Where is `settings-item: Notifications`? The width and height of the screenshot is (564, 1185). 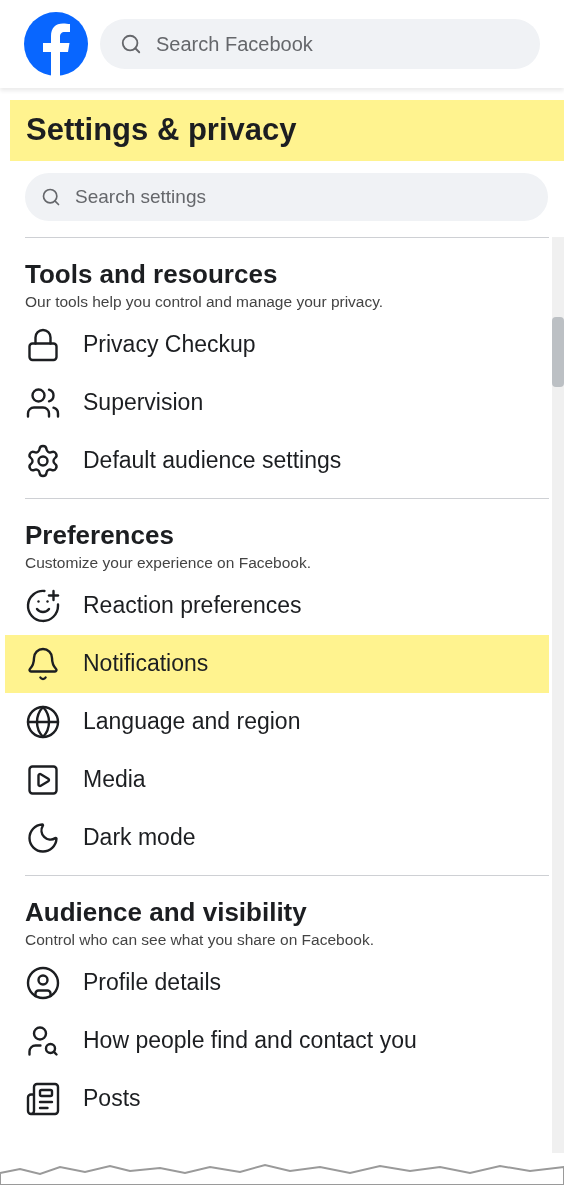
settings-item: Notifications is located at coordinates (277, 663).